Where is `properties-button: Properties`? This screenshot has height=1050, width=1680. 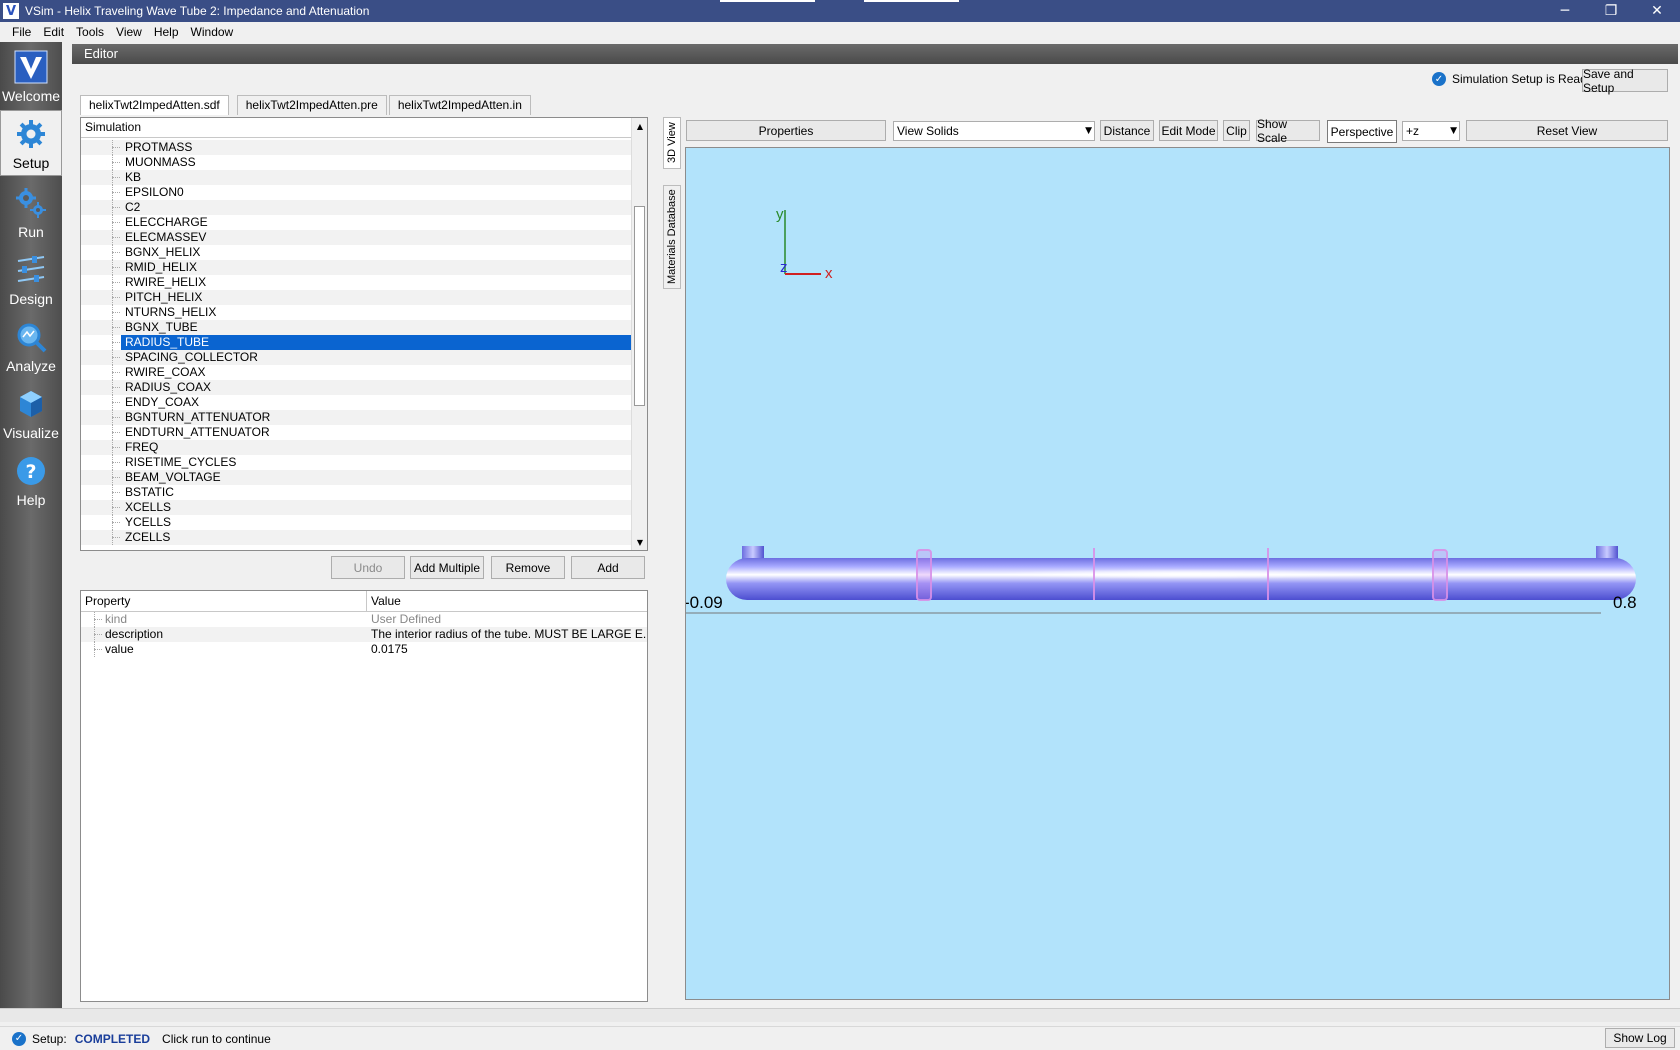
properties-button: Properties is located at coordinates (786, 130).